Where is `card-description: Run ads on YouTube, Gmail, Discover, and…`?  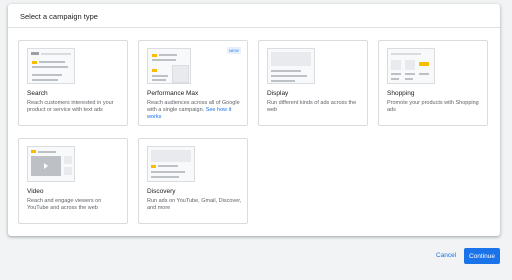
card-description: Run ads on YouTube, Gmail, Discover, and… is located at coordinates (194, 204).